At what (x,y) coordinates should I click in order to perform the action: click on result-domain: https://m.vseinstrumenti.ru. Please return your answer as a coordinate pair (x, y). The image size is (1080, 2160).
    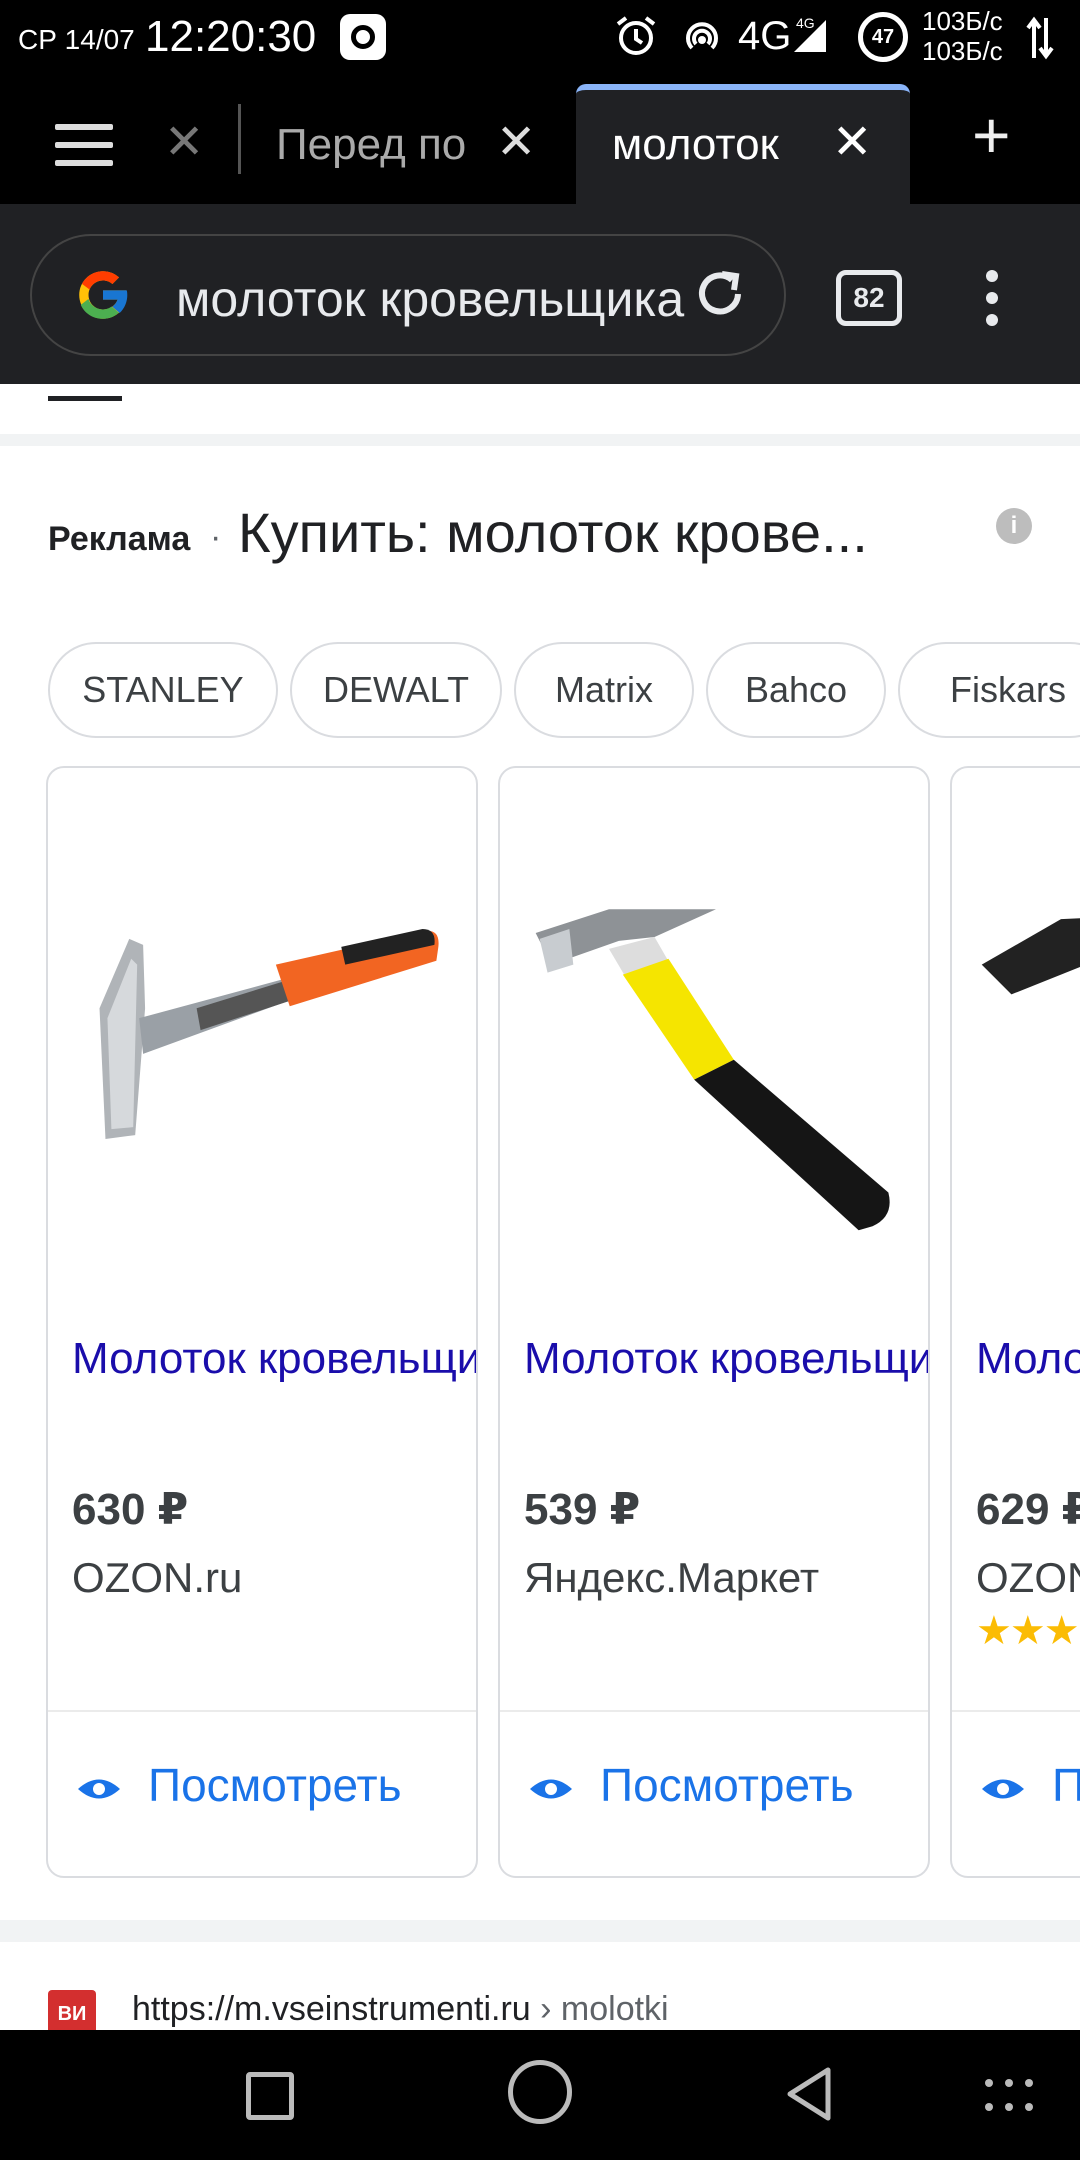
    Looking at the image, I should click on (331, 2009).